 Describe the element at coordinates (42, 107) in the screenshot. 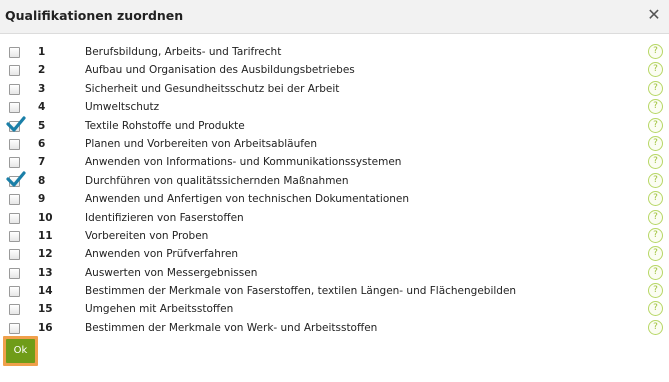

I see `qualification-number: 4` at that location.